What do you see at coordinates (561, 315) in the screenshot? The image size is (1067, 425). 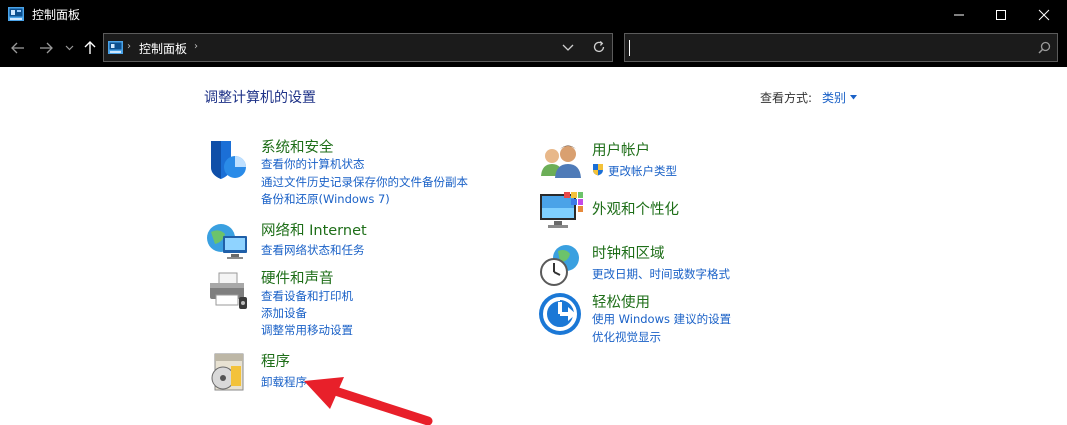 I see `ease-of-access-icon` at bounding box center [561, 315].